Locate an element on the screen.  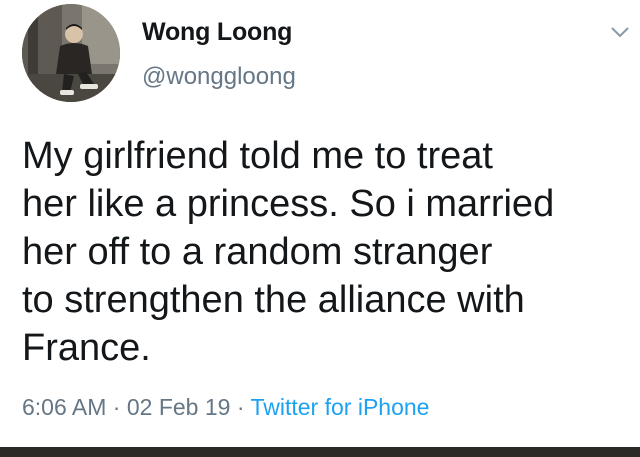
tweet-date: 02 Feb 19 is located at coordinates (179, 407).